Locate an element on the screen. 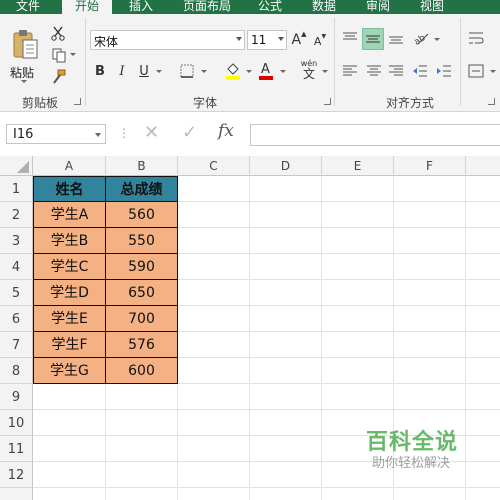 The image size is (500, 500). tab-data: 数据 is located at coordinates (324, 7).